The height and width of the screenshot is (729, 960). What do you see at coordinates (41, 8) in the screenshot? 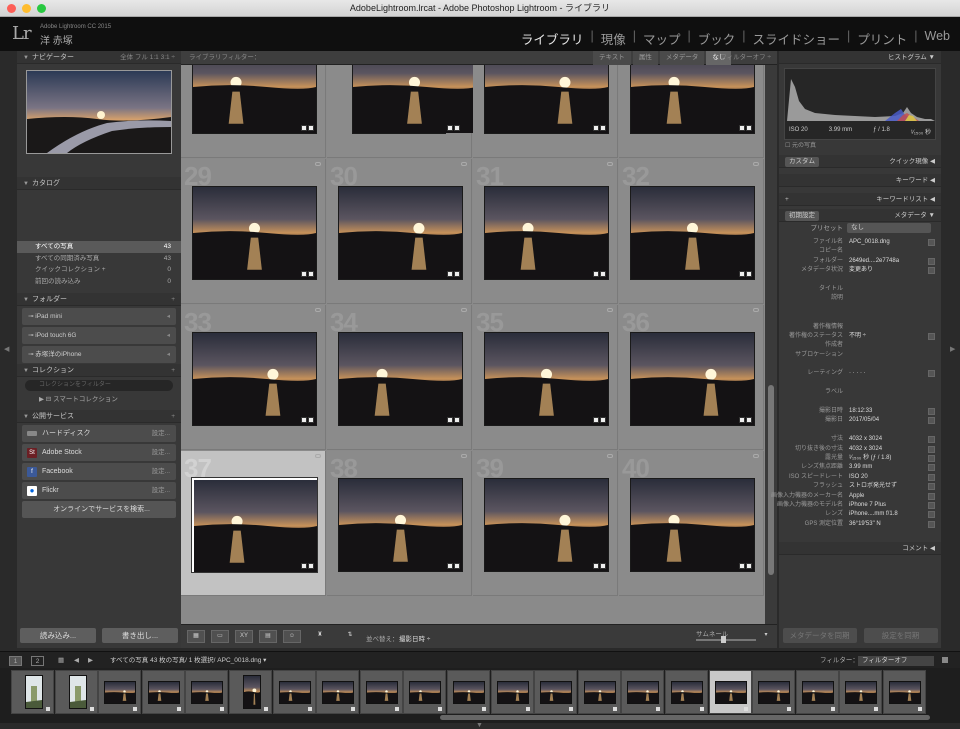
I see `maximize-window-button` at bounding box center [41, 8].